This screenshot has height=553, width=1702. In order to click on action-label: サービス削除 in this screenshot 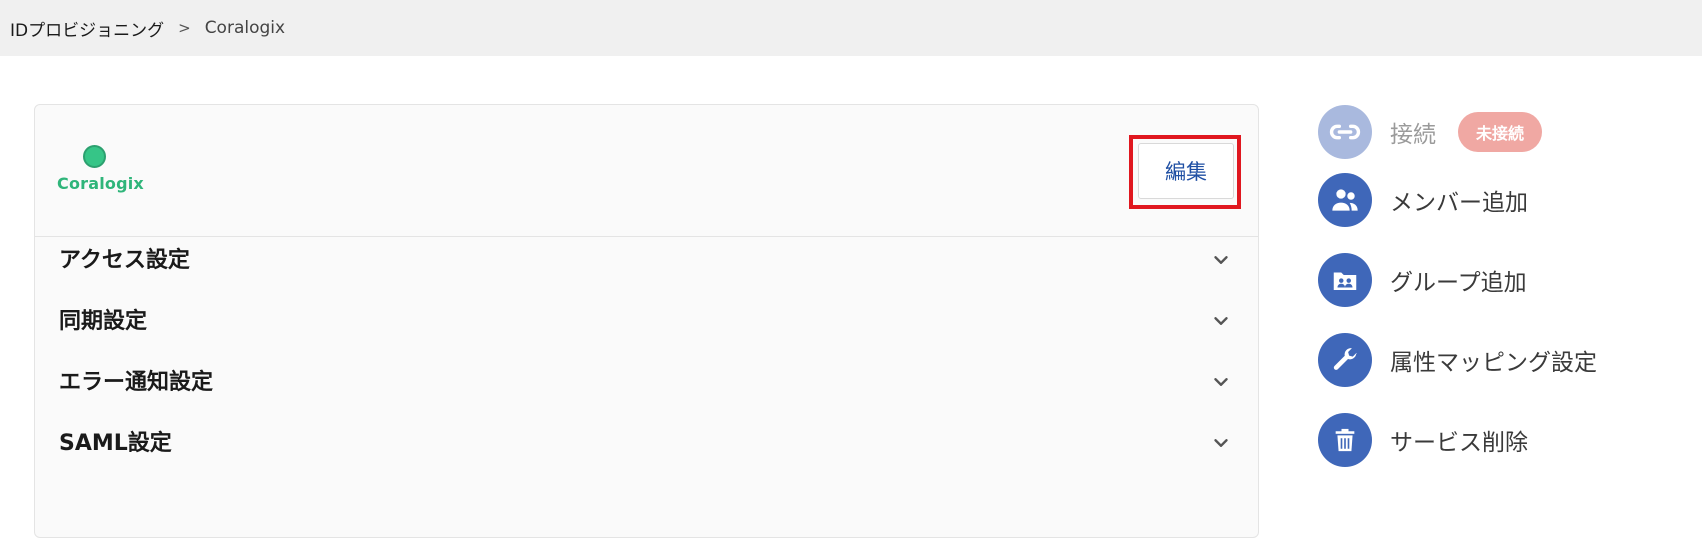, I will do `click(1459, 443)`.